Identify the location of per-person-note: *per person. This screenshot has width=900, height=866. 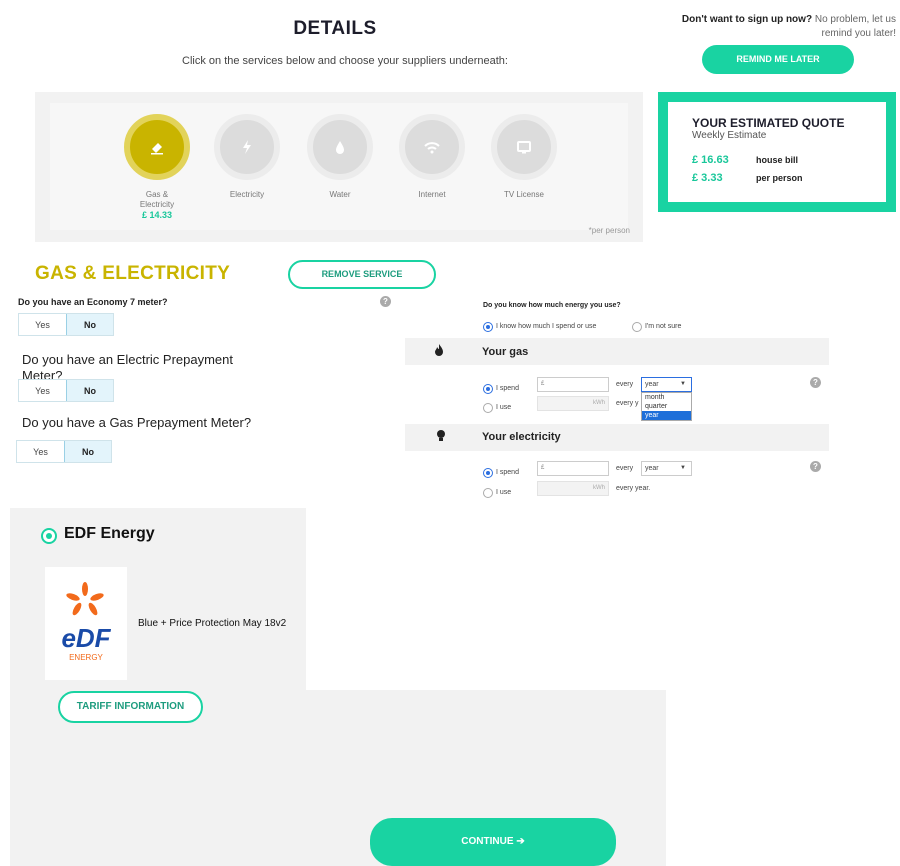
(609, 230).